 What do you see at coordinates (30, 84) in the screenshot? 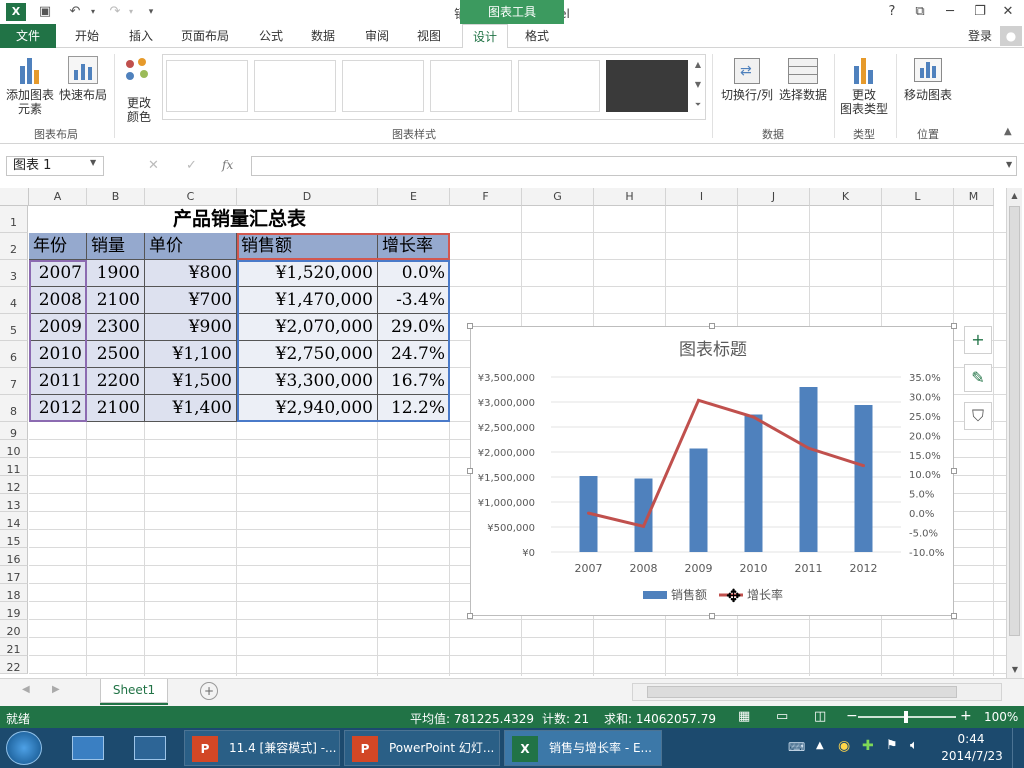
I see `add-chart-element-button: 添加图表 元素` at bounding box center [30, 84].